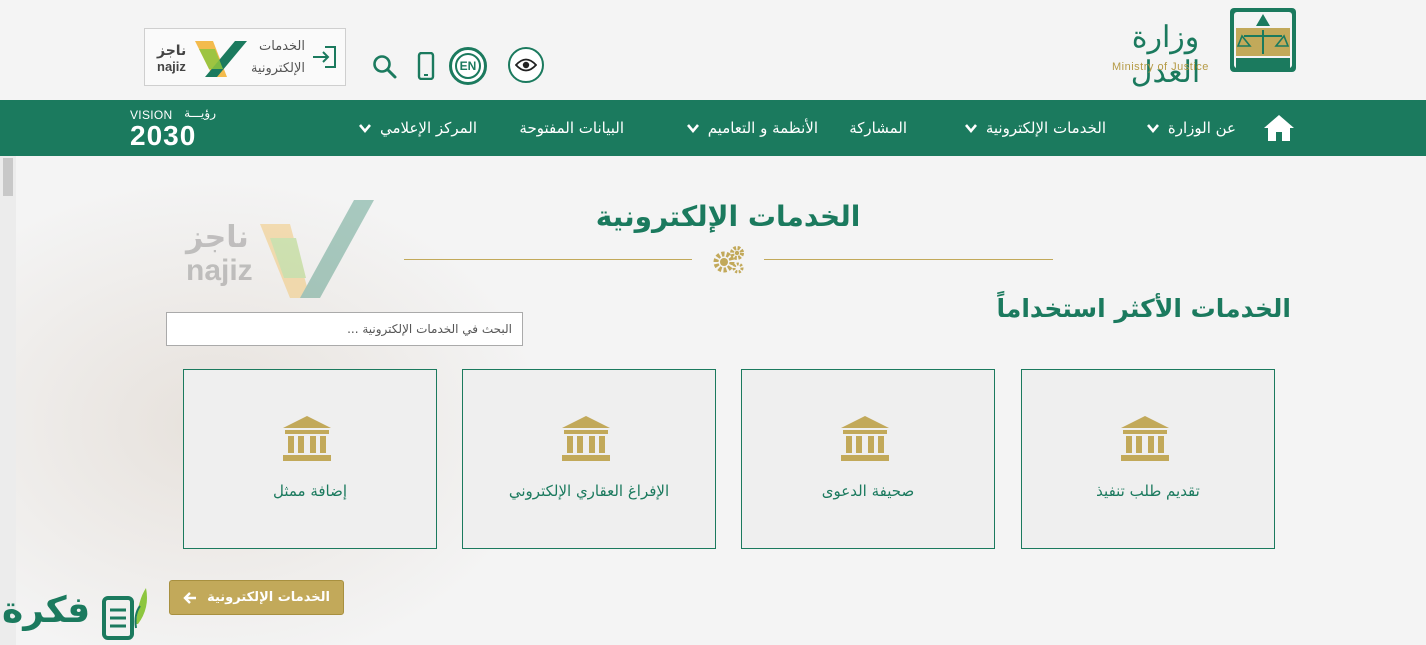 This screenshot has width=1426, height=645. What do you see at coordinates (762, 128) in the screenshot?
I see `nav-item-label: الأنظمة و التعاميم` at bounding box center [762, 128].